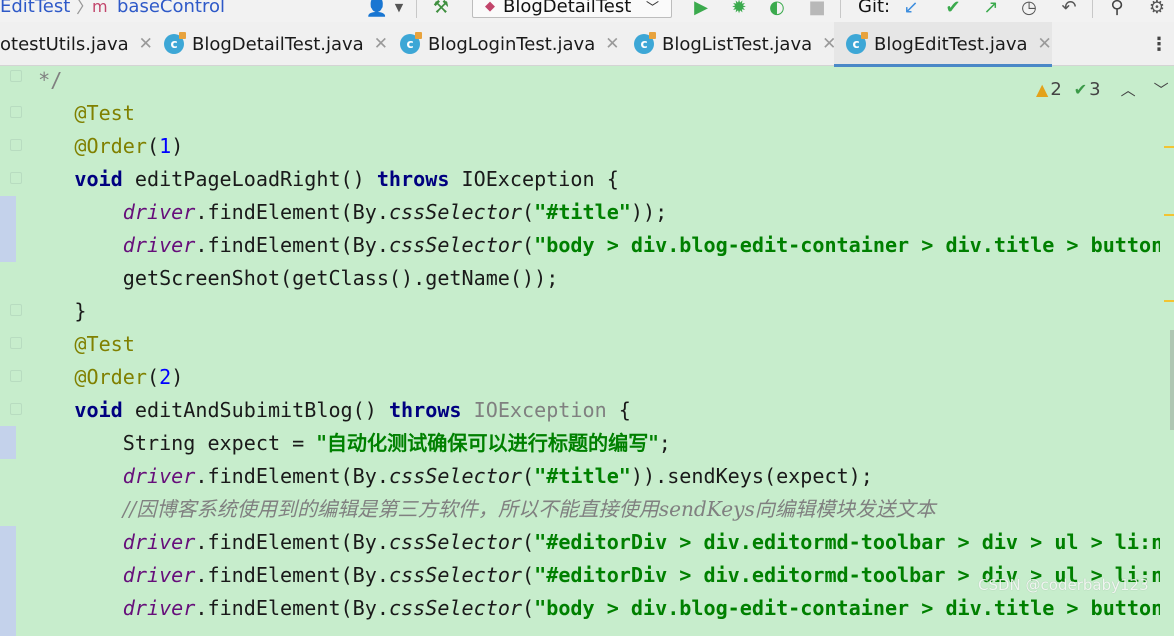  What do you see at coordinates (991, 9) in the screenshot?
I see `git-push-icon: ↗` at bounding box center [991, 9].